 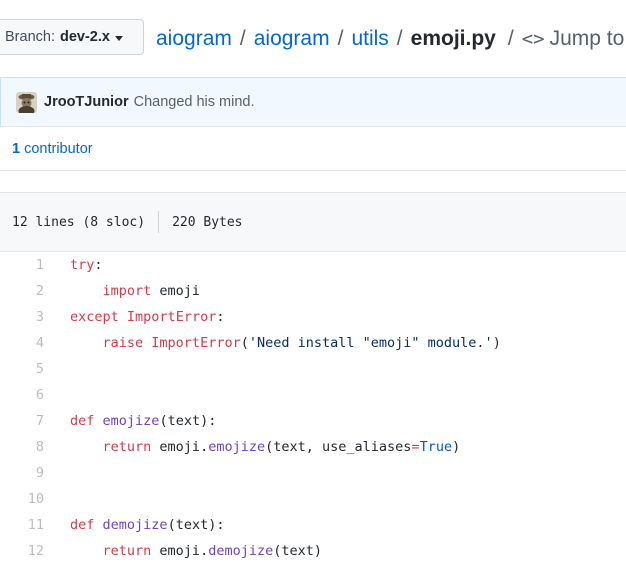 I want to click on code-token: 'Need install "emoji" module.', so click(x=370, y=343).